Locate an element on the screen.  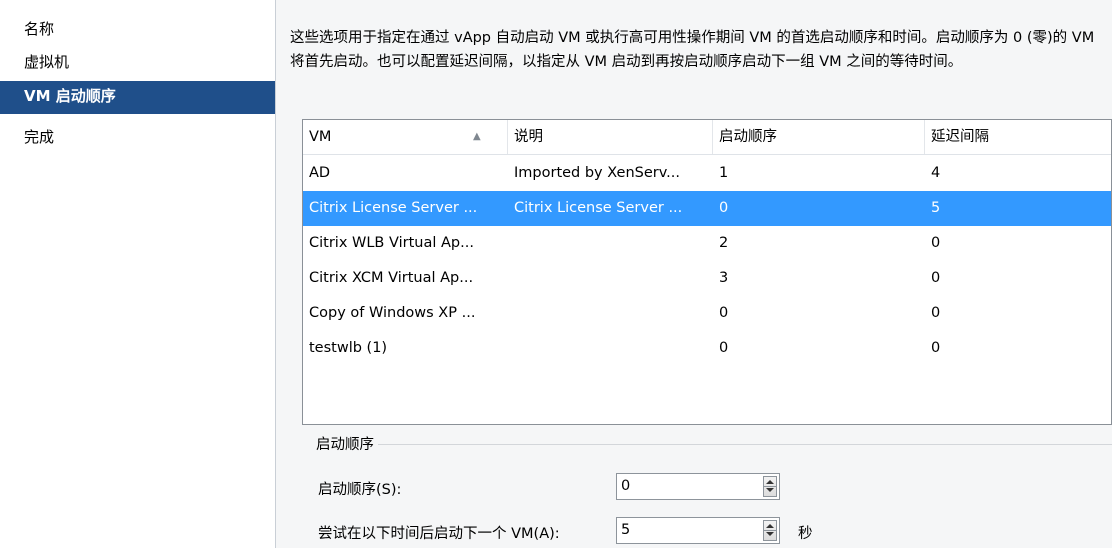
delay-spin-buttons is located at coordinates (770, 530).